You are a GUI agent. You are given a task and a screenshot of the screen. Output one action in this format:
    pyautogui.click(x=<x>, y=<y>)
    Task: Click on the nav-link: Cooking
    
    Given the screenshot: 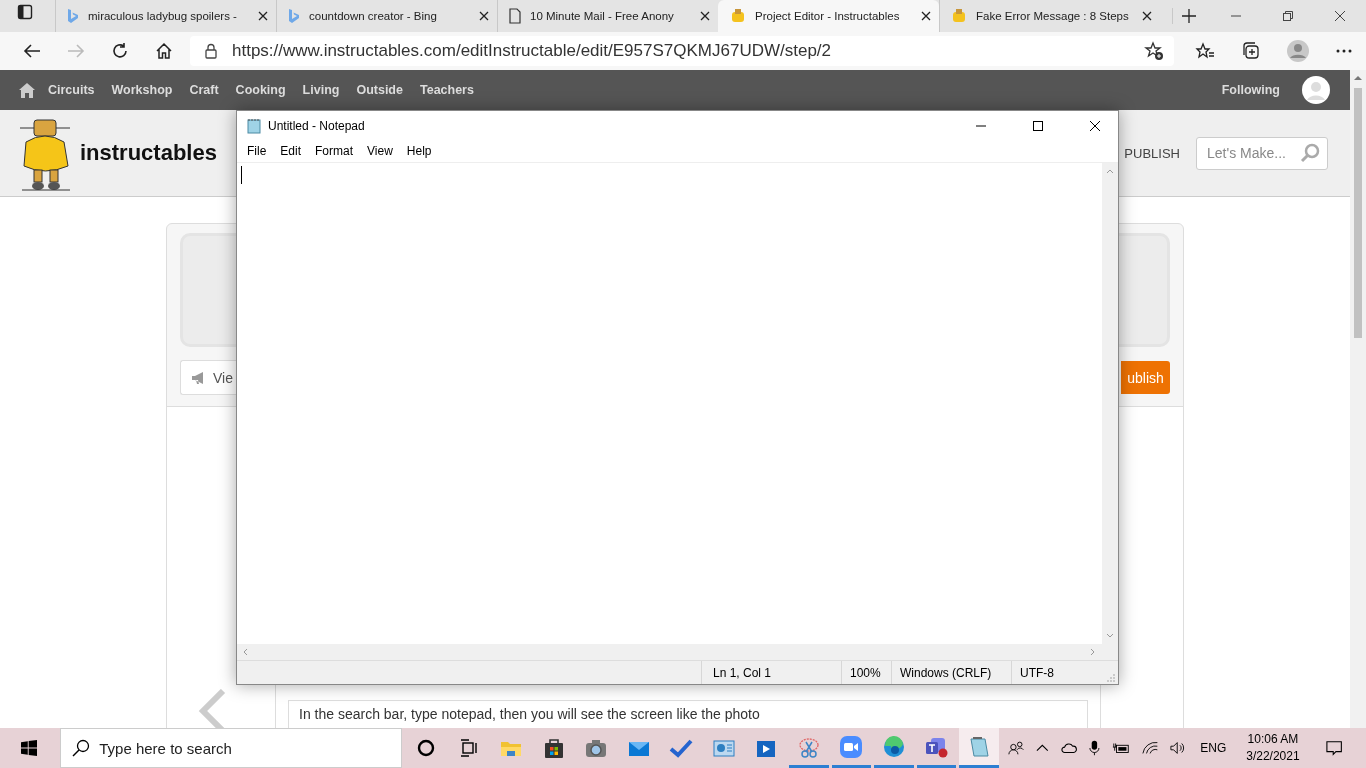 What is the action you would take?
    pyautogui.click(x=260, y=90)
    